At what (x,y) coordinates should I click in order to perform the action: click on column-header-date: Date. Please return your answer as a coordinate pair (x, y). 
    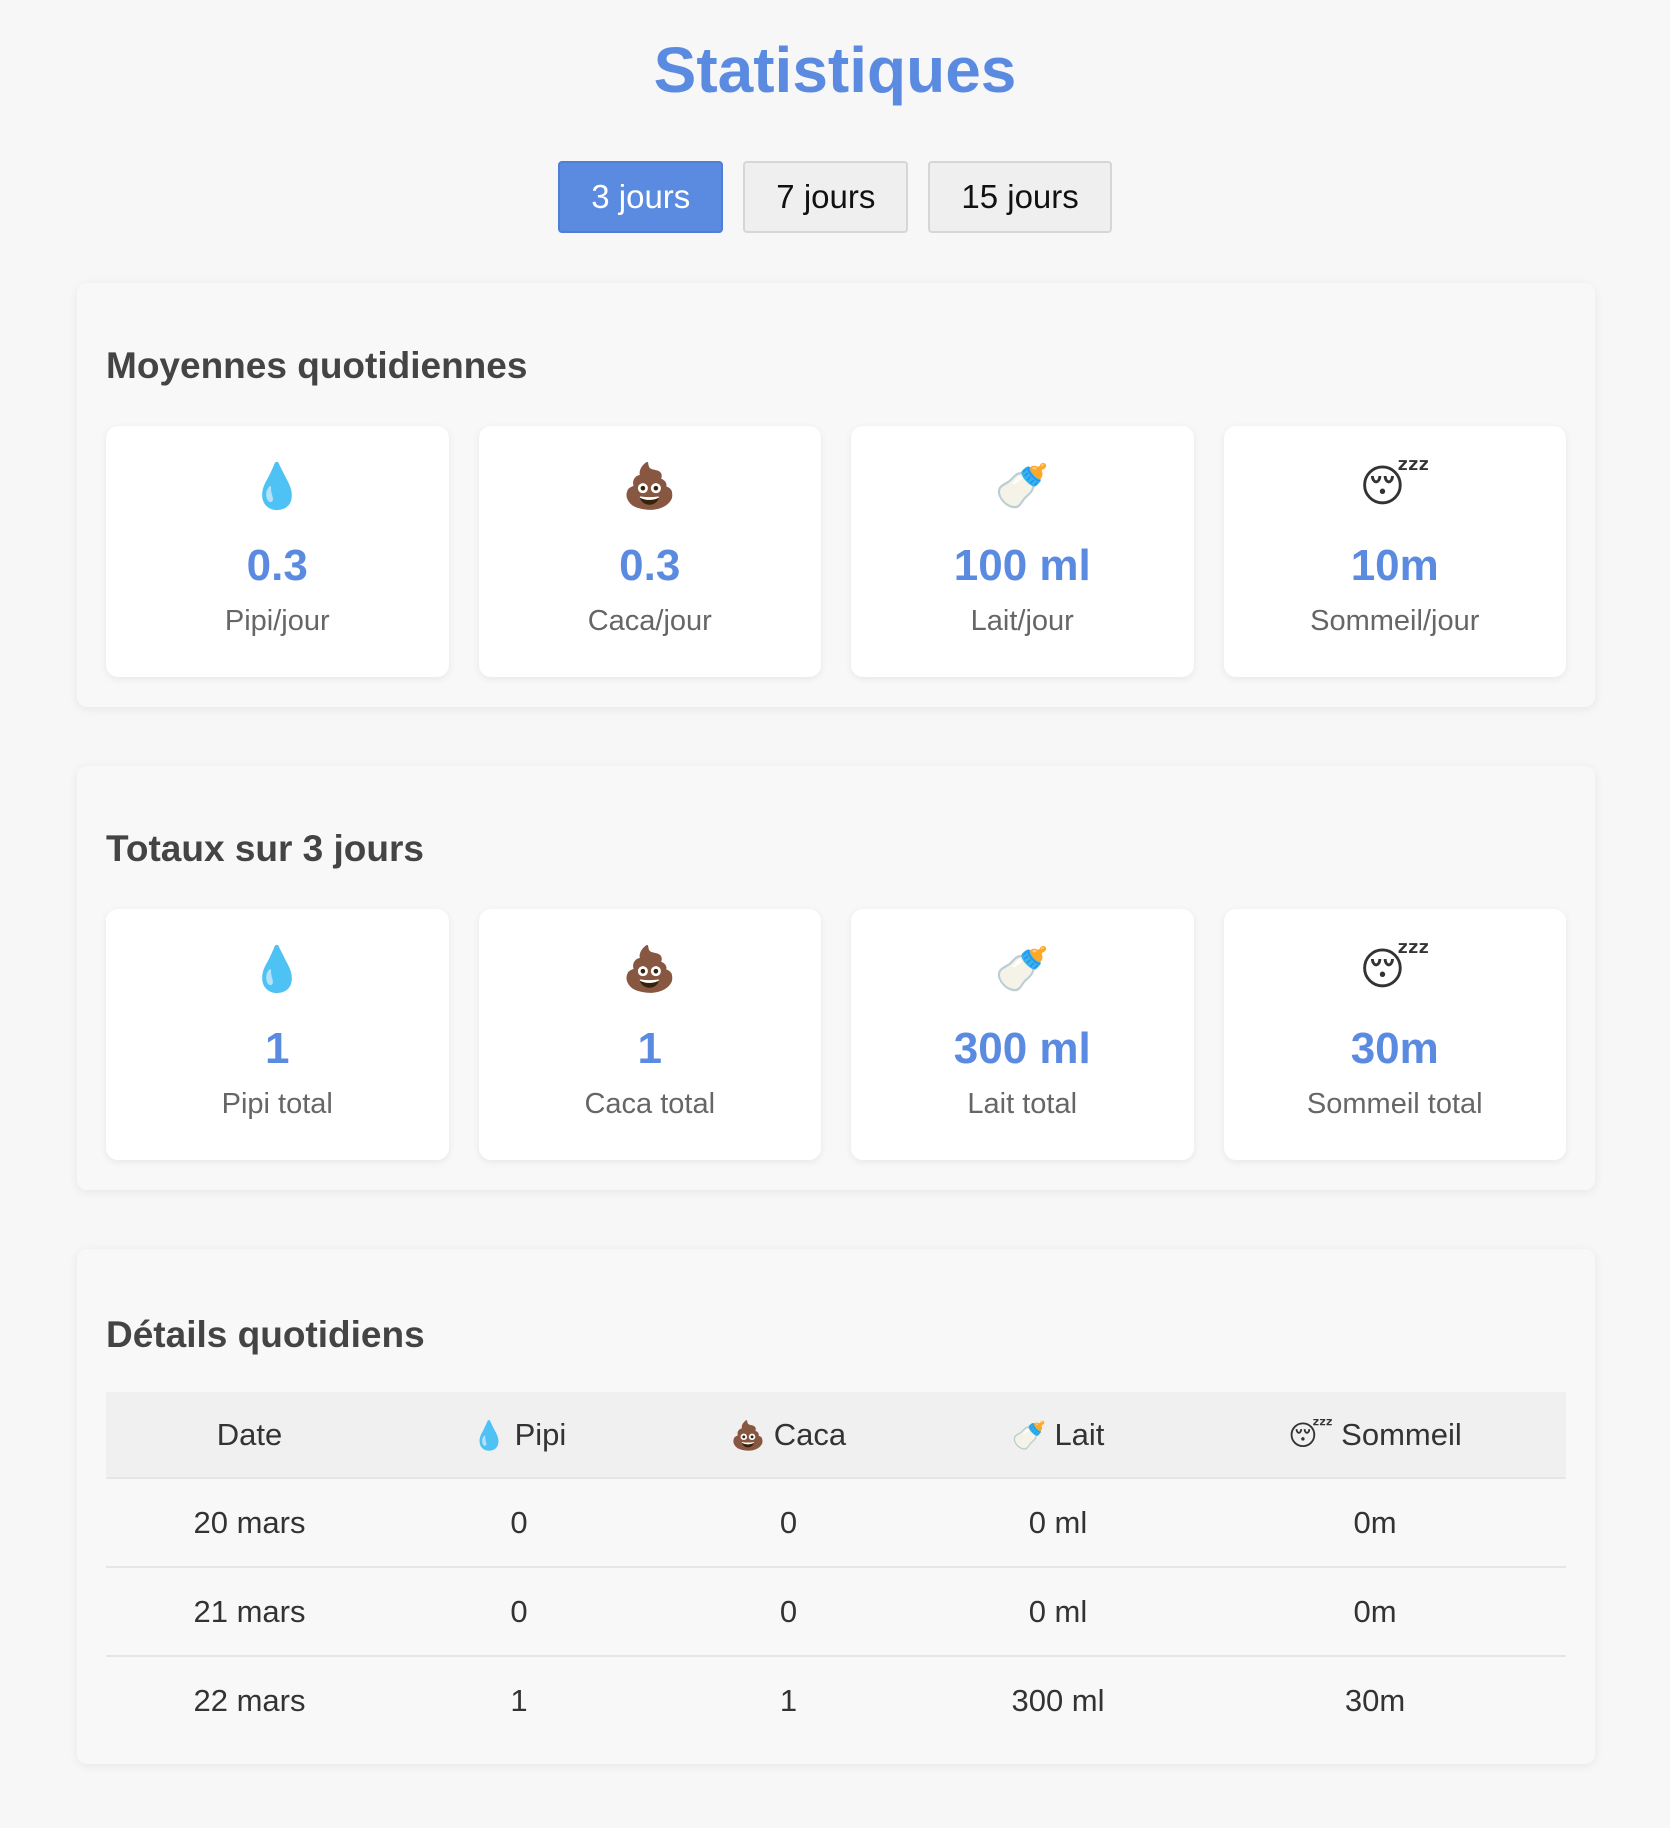
    Looking at the image, I should click on (249, 1434).